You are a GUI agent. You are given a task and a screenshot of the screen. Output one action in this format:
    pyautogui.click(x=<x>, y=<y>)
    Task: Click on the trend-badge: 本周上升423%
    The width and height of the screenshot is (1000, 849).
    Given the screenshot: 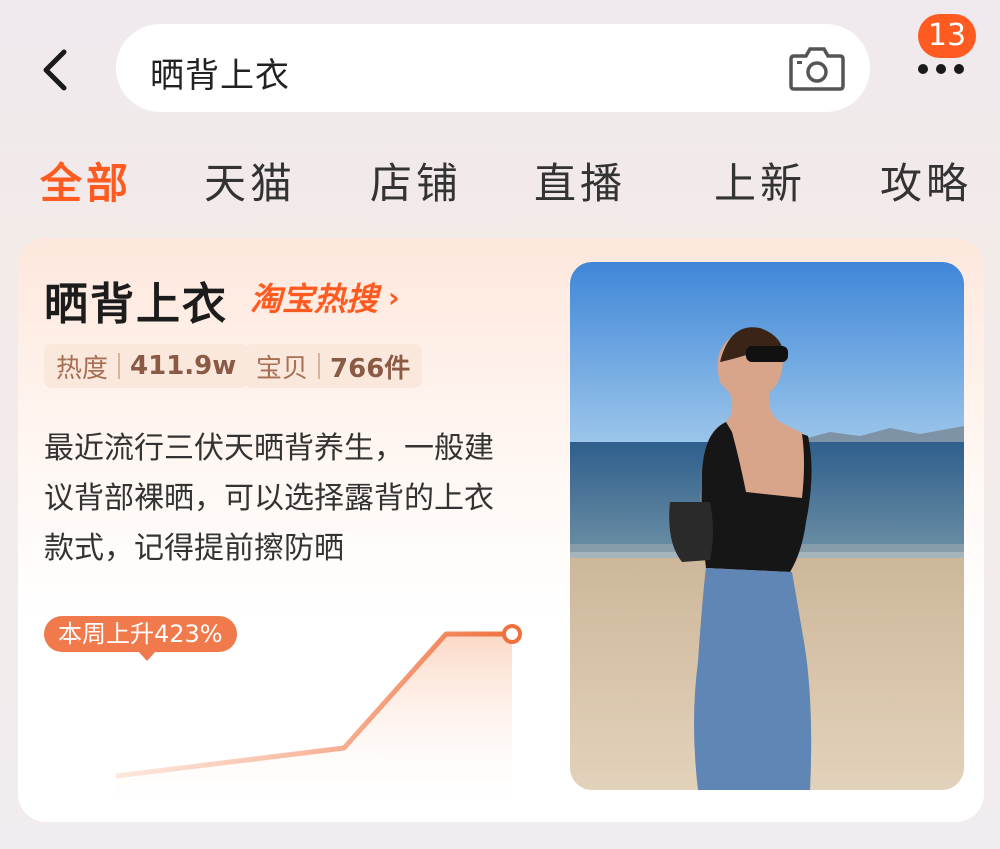 What is the action you would take?
    pyautogui.click(x=140, y=638)
    